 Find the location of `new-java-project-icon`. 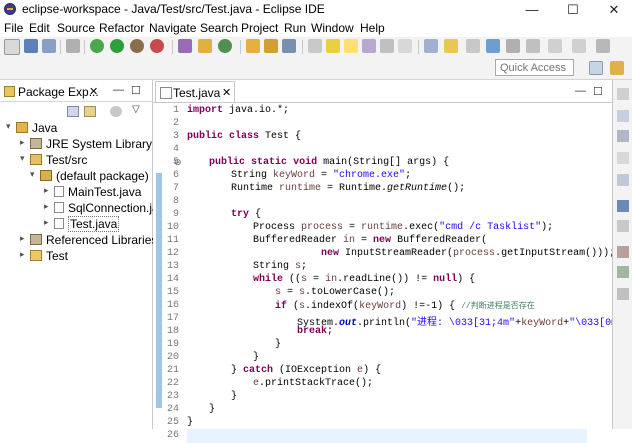

new-java-project-icon is located at coordinates (185, 46).